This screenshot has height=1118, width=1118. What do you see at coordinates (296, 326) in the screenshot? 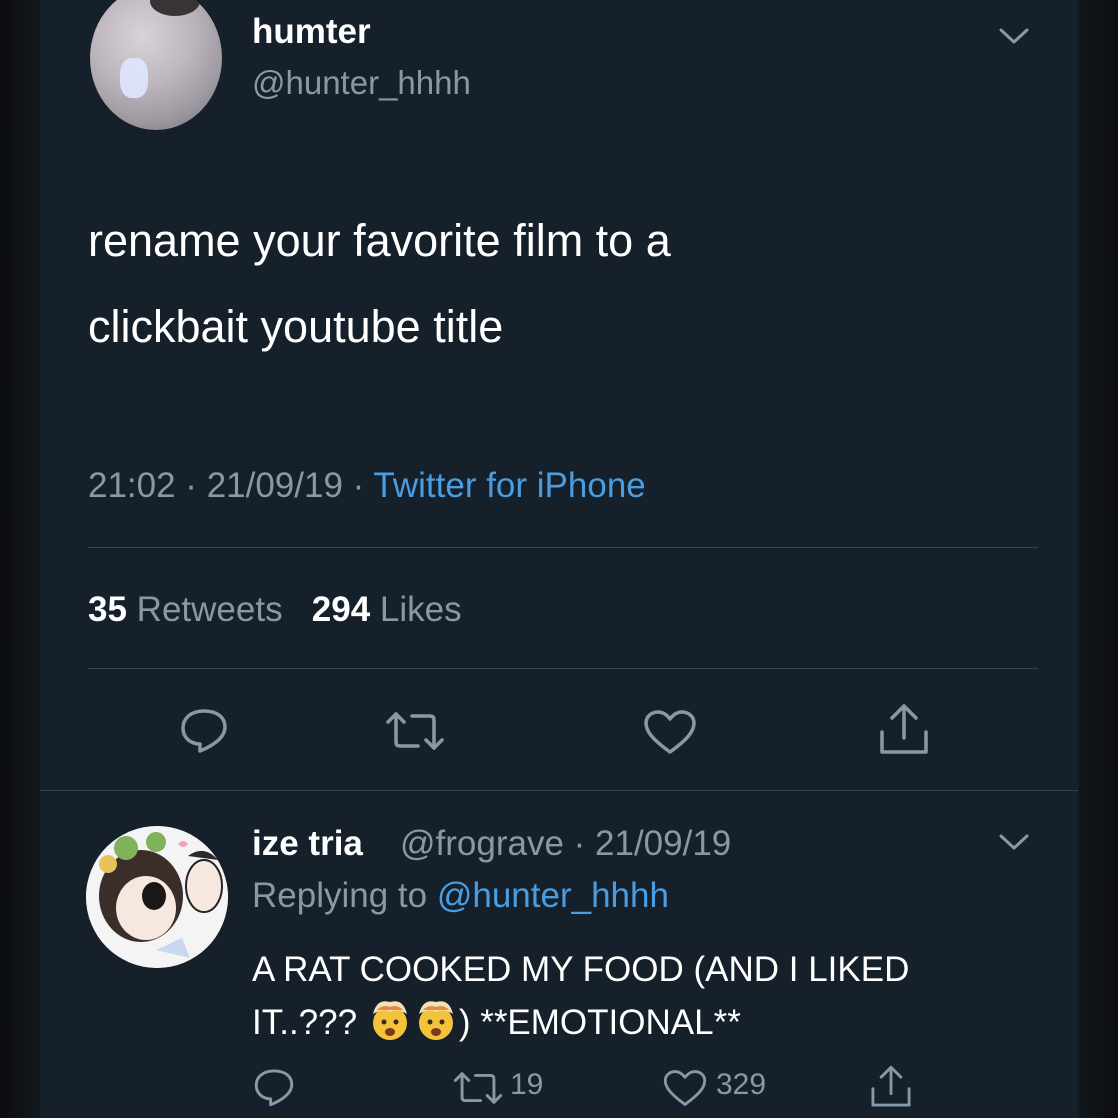
I see `tweet-text-line: clickbait youtube title` at bounding box center [296, 326].